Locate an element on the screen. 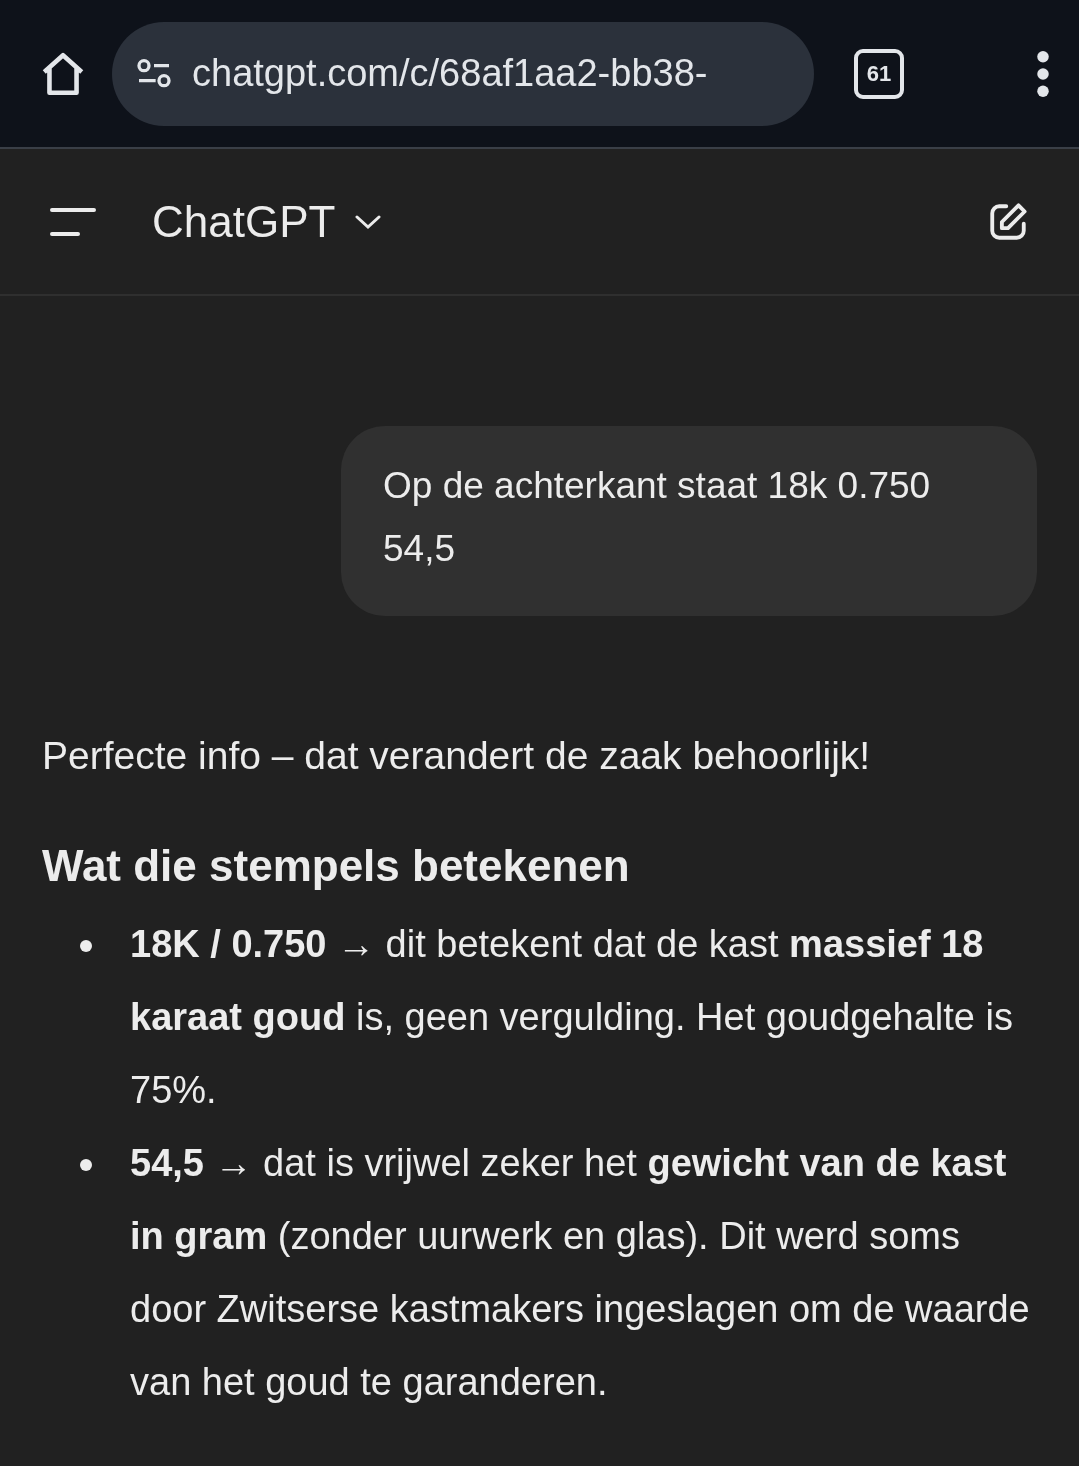  url-text: chatgpt.com/c/68af1aa2-bb38- is located at coordinates (450, 73).